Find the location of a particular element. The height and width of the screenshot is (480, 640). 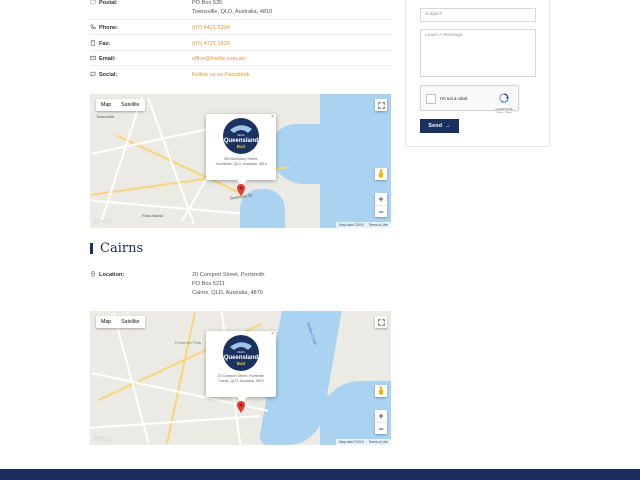

info-address-line2: Townsville, QLD, Australia, 4810 is located at coordinates (241, 164).